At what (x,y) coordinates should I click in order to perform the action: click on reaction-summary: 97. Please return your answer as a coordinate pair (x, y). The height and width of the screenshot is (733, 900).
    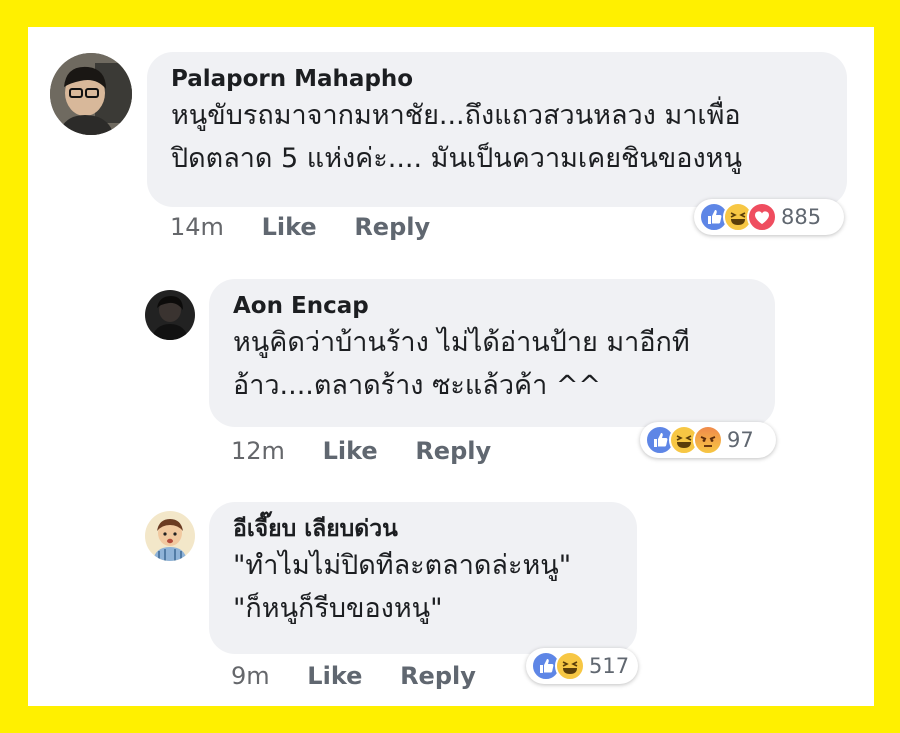
    Looking at the image, I should click on (708, 440).